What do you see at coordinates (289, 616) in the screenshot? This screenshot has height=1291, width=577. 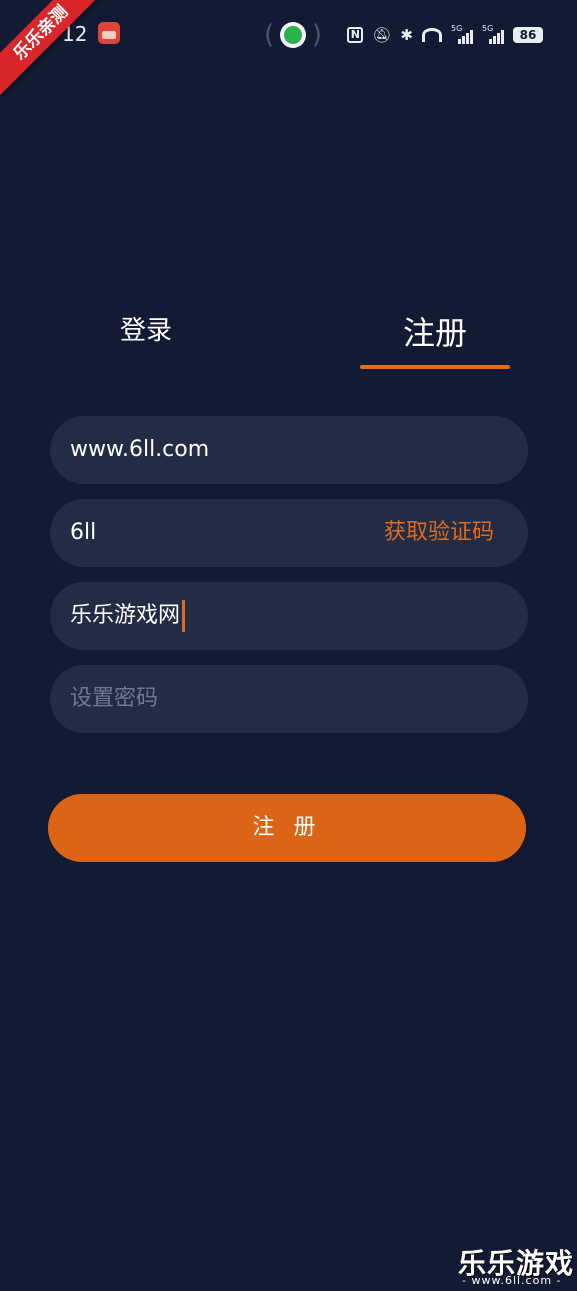 I see `nickname-field: 乐乐游戏网` at bounding box center [289, 616].